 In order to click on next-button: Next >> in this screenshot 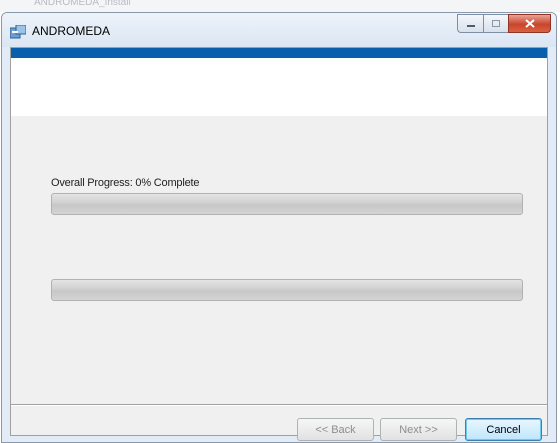, I will do `click(418, 429)`.